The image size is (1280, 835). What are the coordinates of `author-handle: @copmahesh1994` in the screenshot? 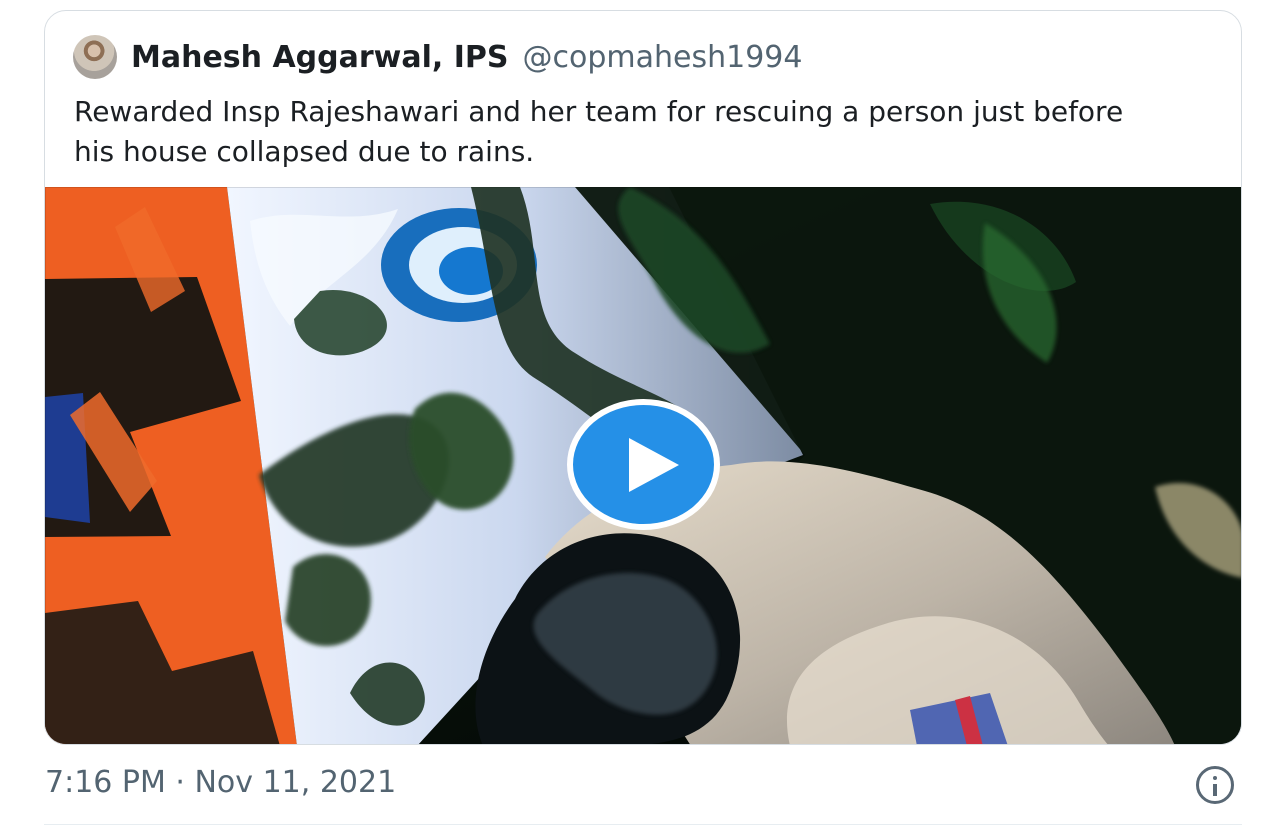 It's located at (663, 57).